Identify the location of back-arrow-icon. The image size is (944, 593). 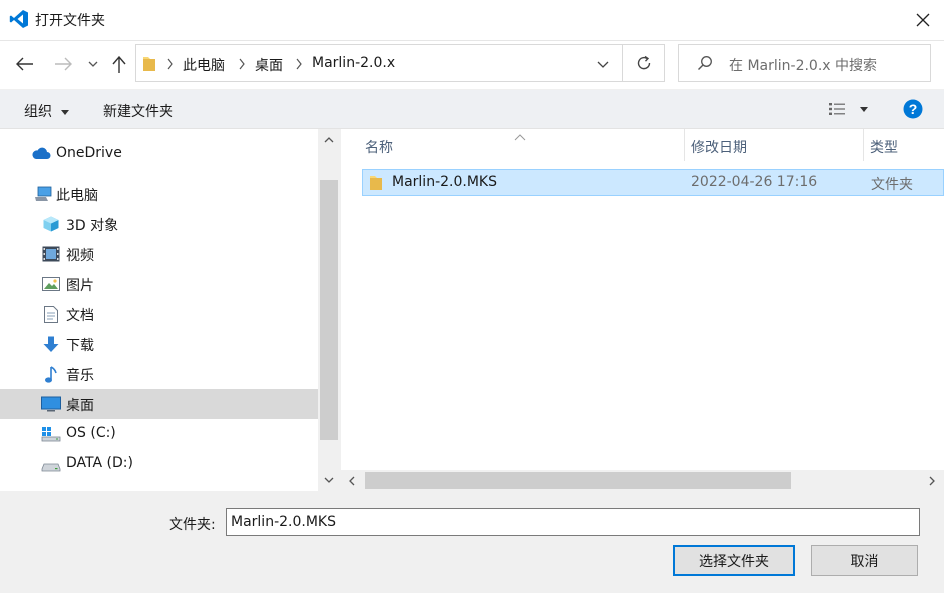
(24, 64).